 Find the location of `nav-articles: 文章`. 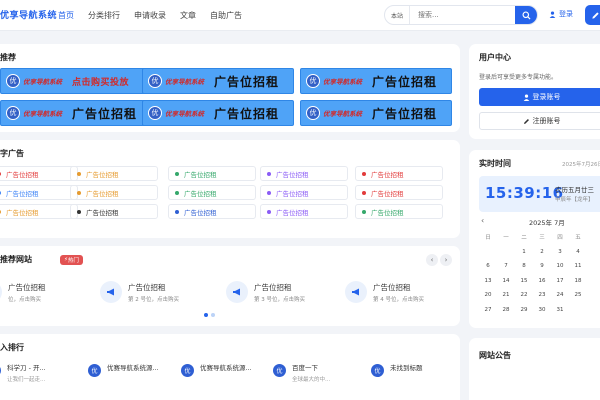

nav-articles: 文章 is located at coordinates (188, 15).